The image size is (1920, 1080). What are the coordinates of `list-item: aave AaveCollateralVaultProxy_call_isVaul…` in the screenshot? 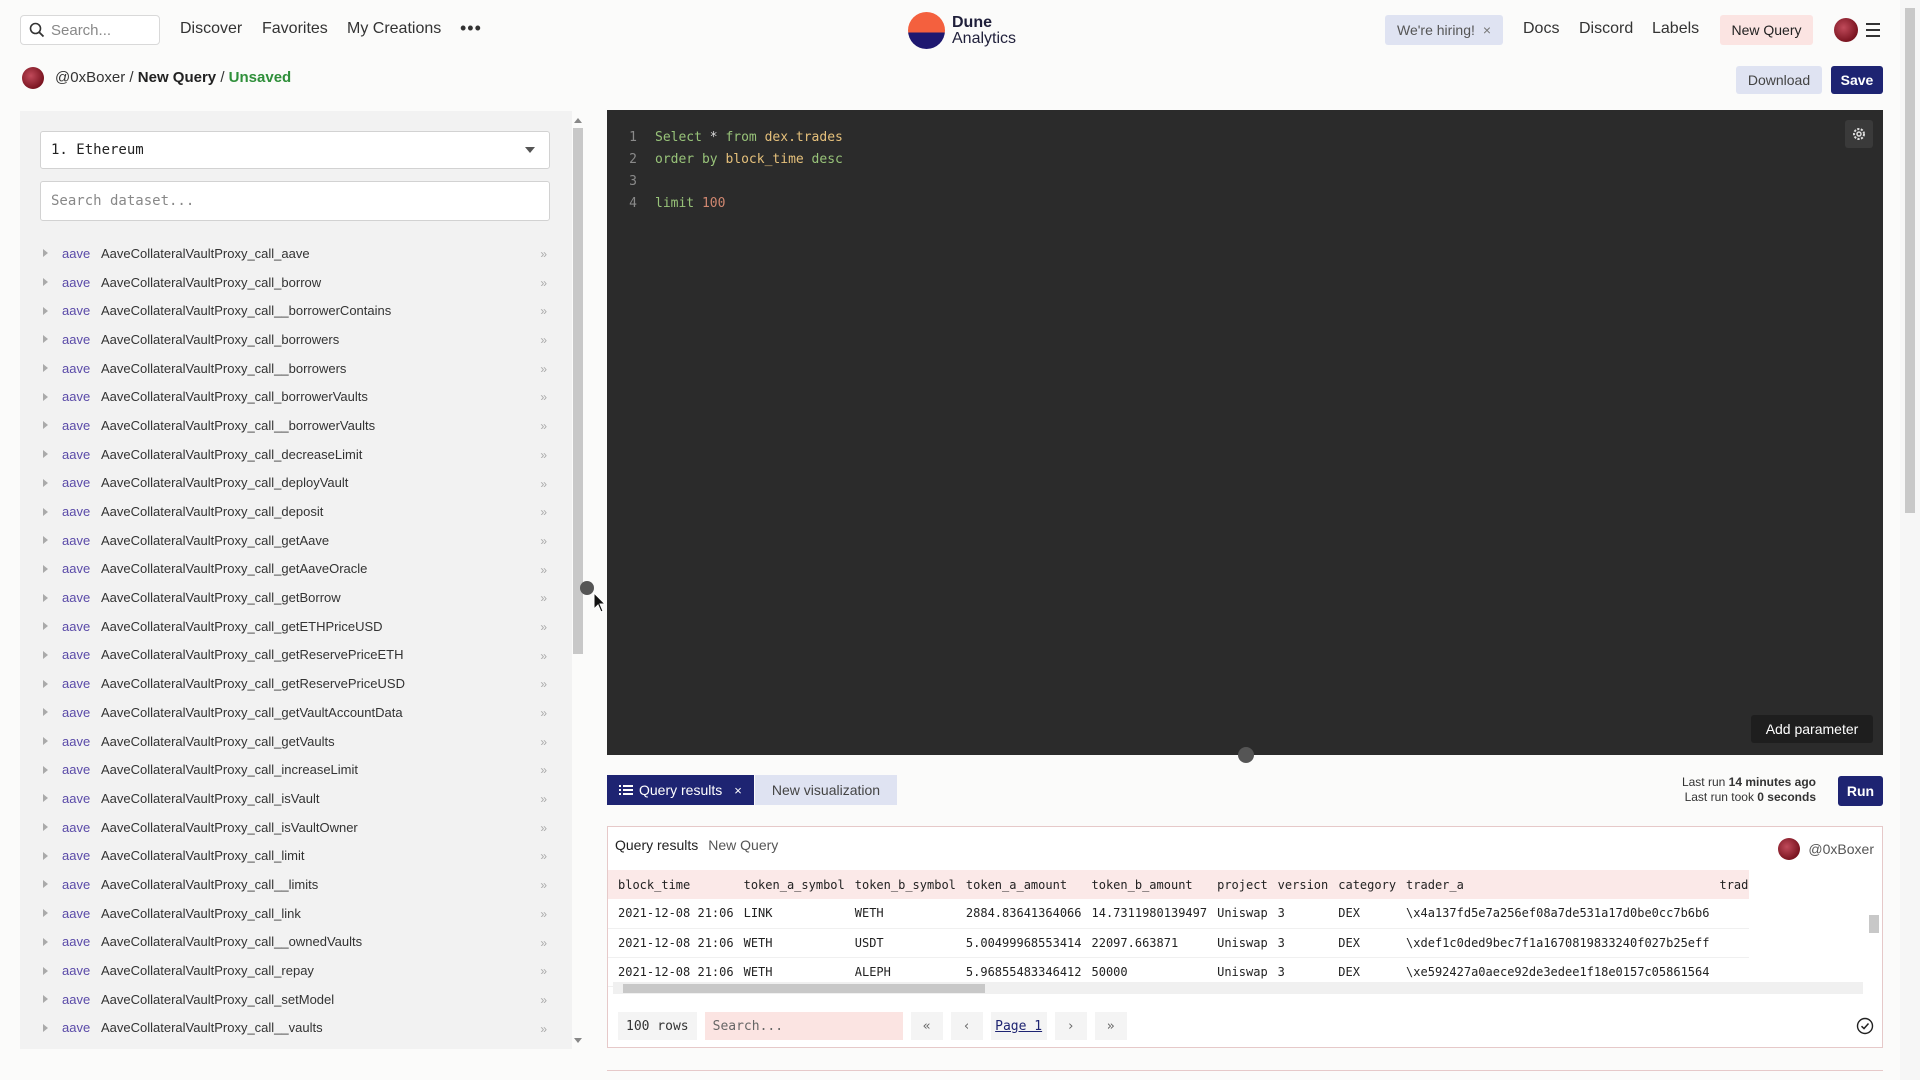 It's located at (295, 827).